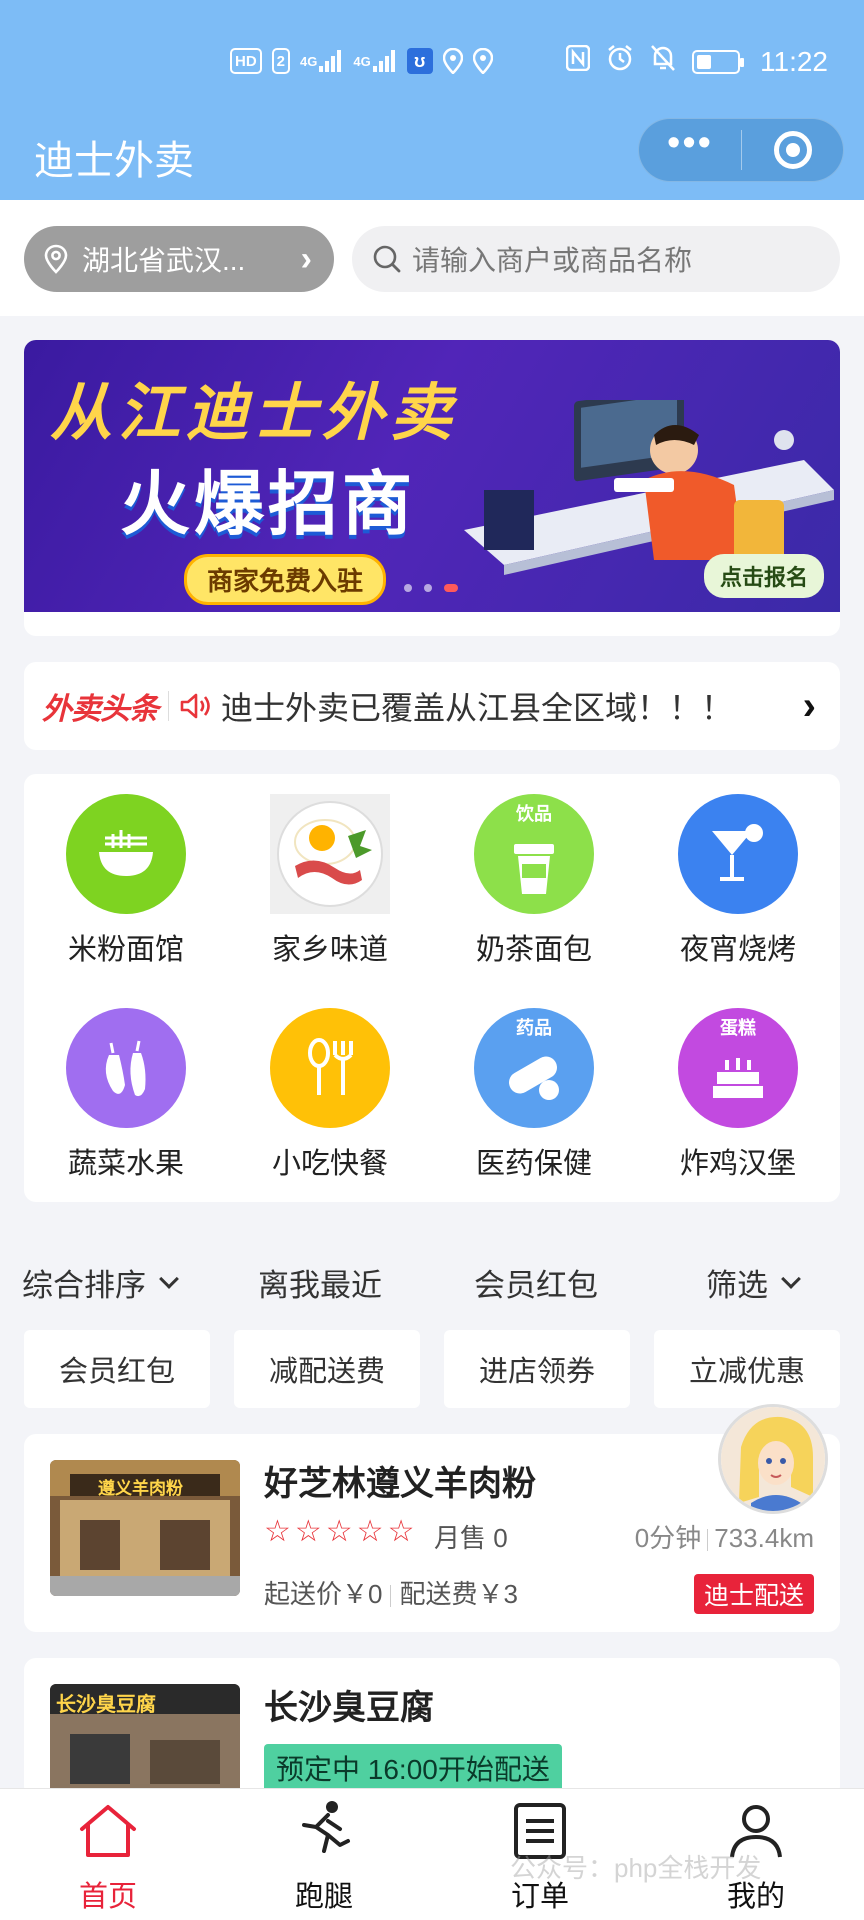 The width and height of the screenshot is (864, 1920). Describe the element at coordinates (145, 1528) in the screenshot. I see `shop-thumbnail: 遵义羊肉粉` at that location.